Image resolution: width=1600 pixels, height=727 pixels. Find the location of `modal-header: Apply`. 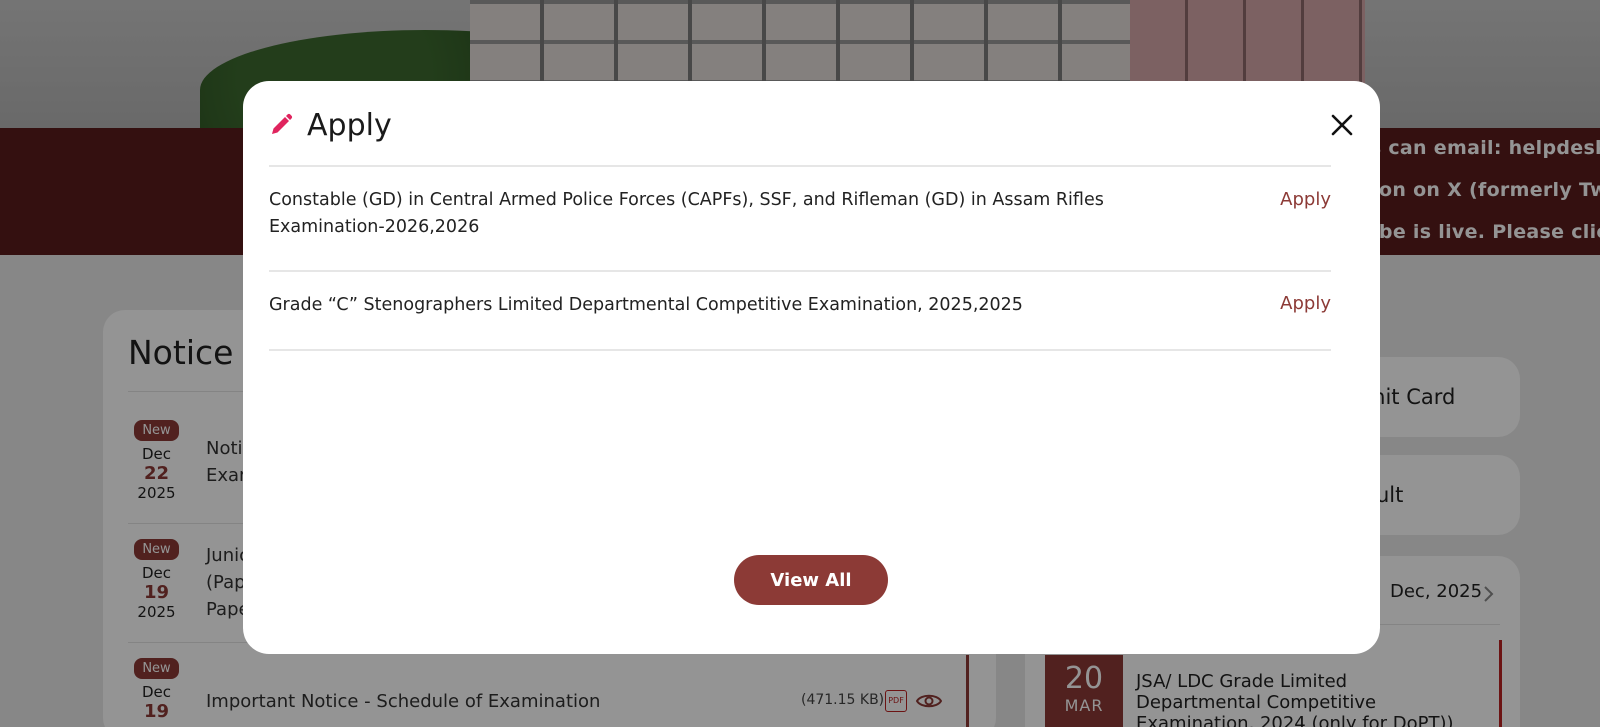

modal-header: Apply is located at coordinates (330, 125).